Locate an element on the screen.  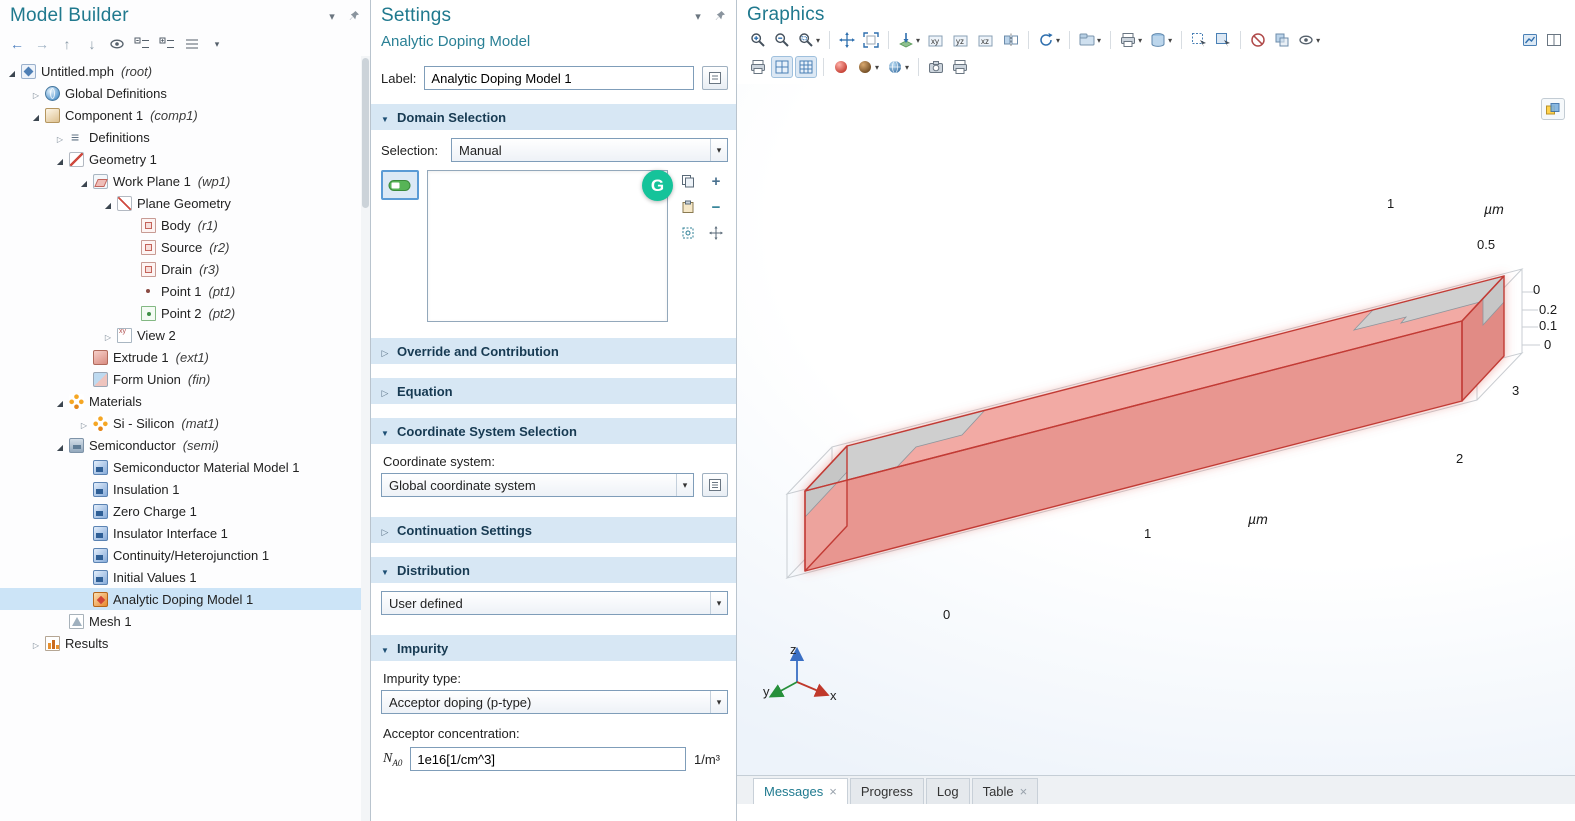
section-override-contribution: Override and Contribution is located at coordinates (553, 351).